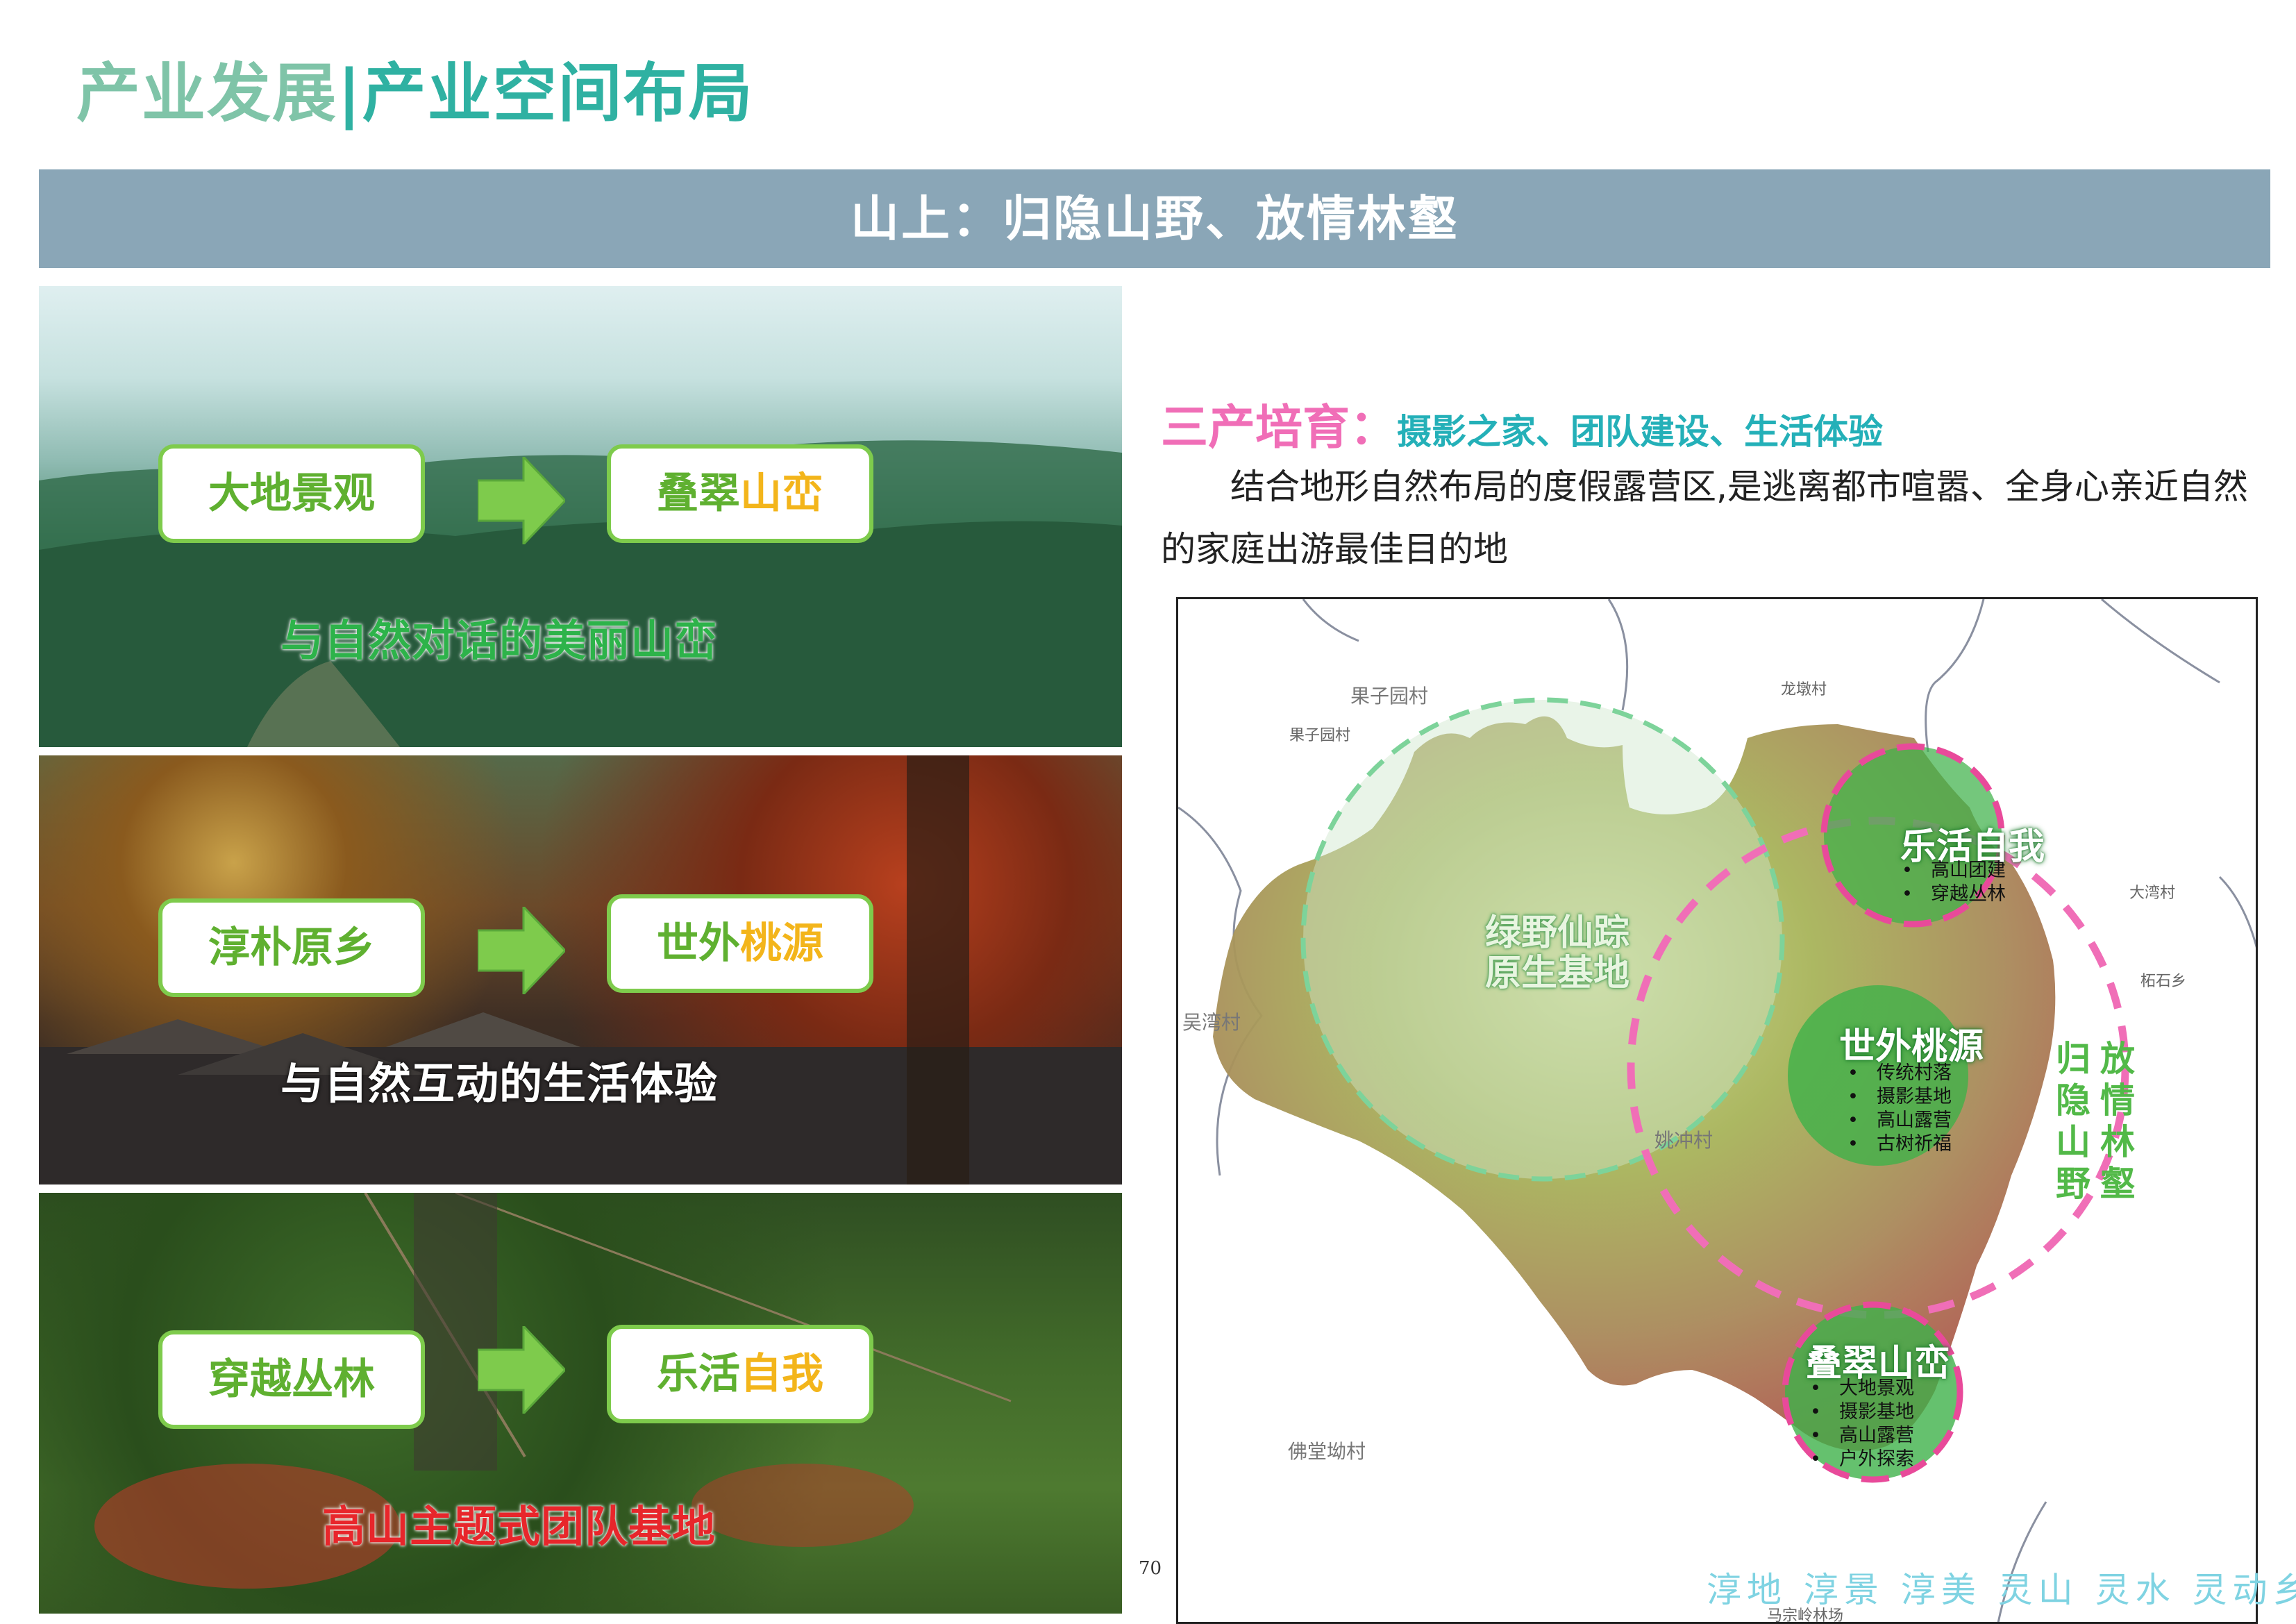  Describe the element at coordinates (1897, 1074) in the screenshot. I see `list-item: 传统村落` at that location.